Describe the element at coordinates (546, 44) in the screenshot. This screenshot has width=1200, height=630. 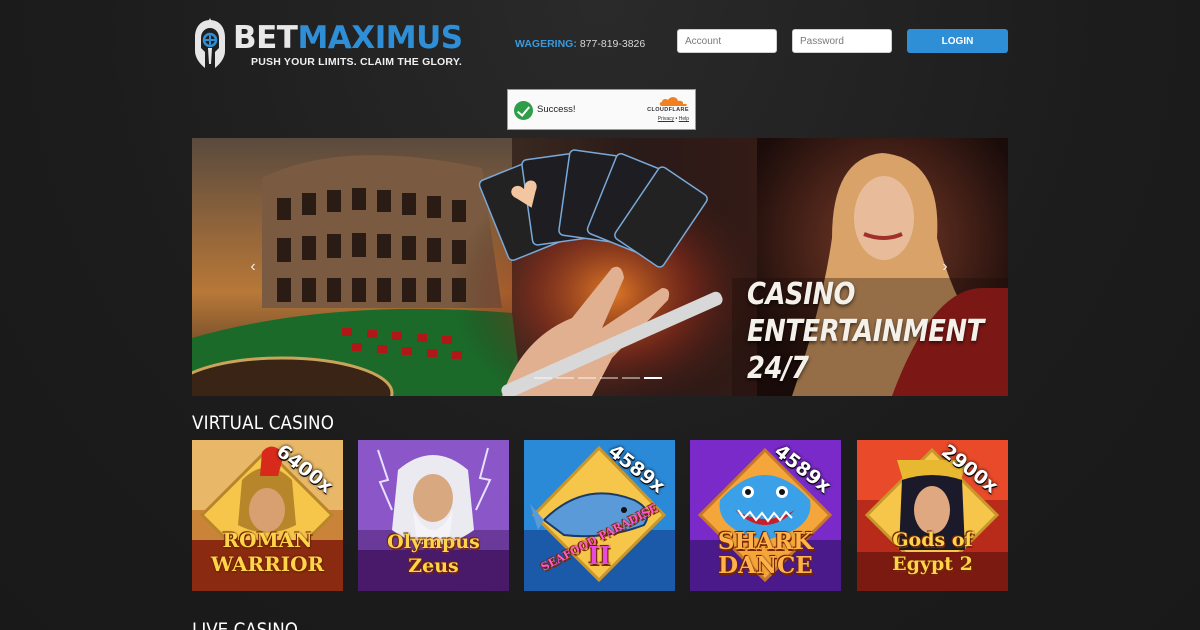
I see `wagering-label: WAGERING:` at that location.